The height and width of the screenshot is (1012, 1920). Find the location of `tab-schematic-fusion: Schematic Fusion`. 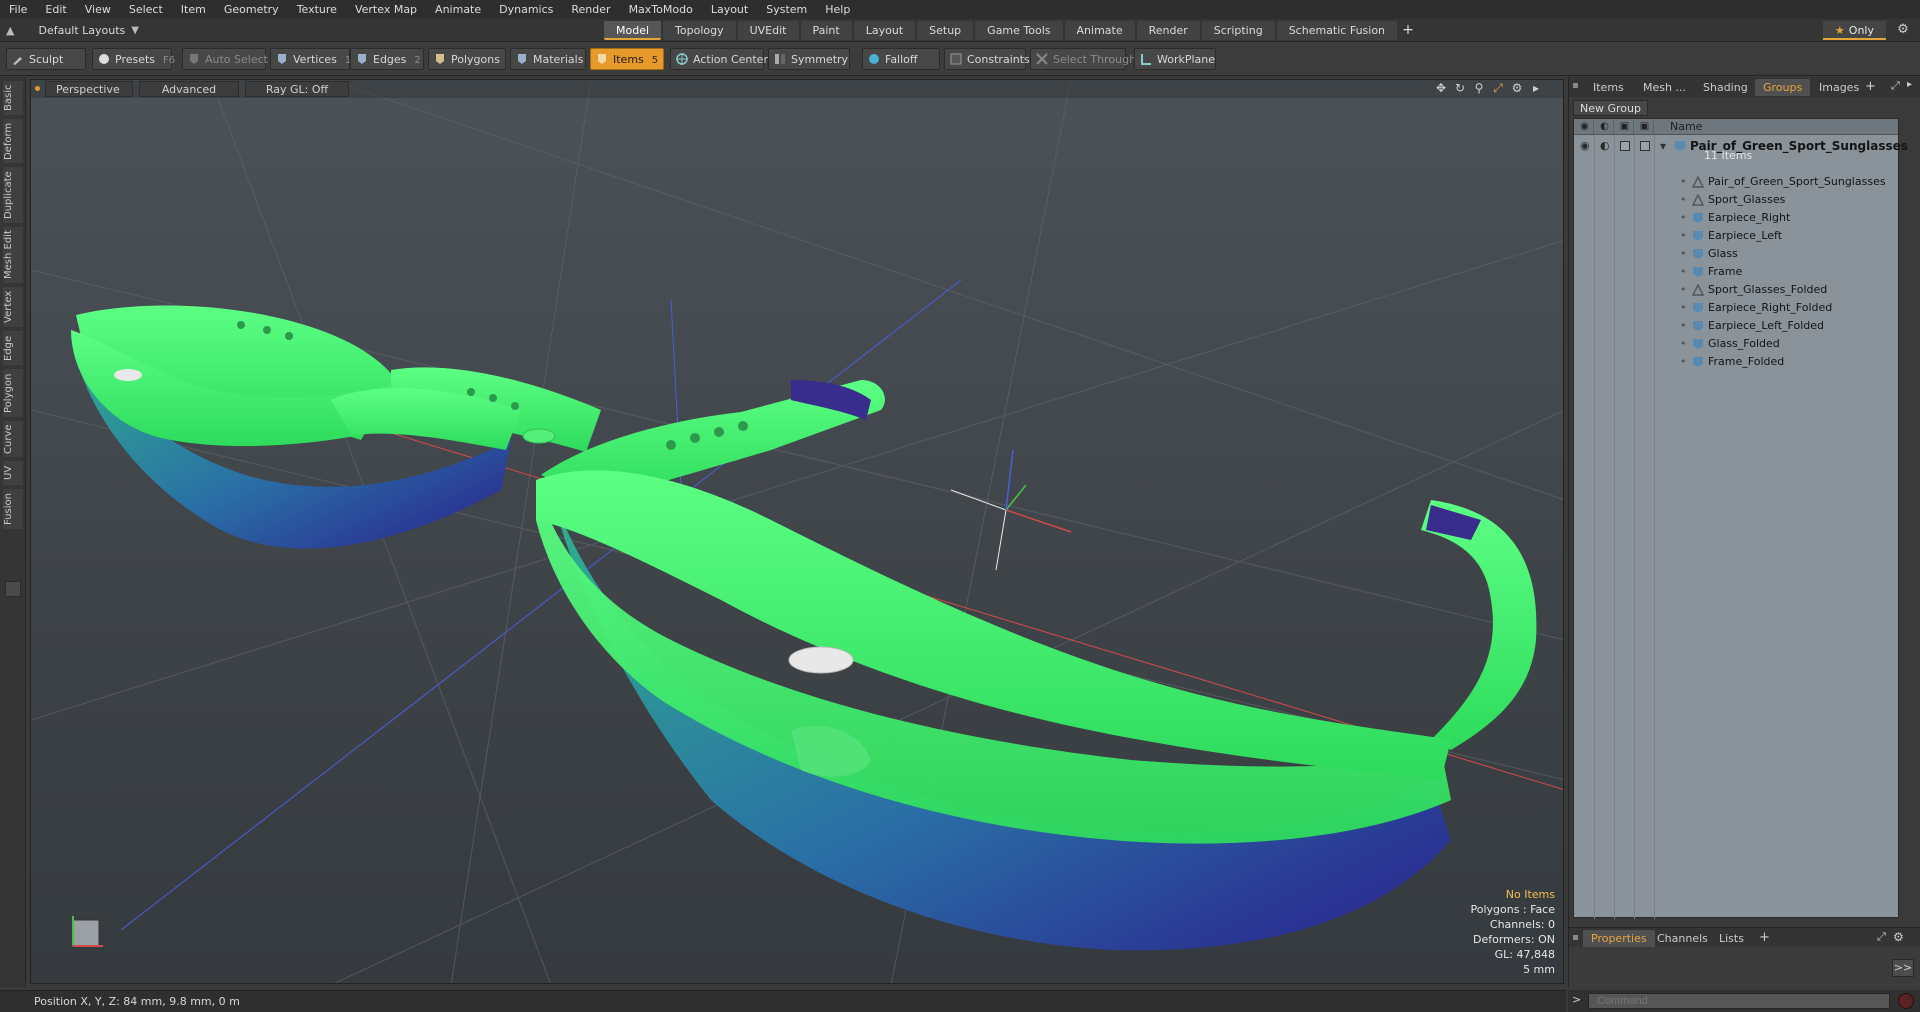

tab-schematic-fusion: Schematic Fusion is located at coordinates (1337, 30).